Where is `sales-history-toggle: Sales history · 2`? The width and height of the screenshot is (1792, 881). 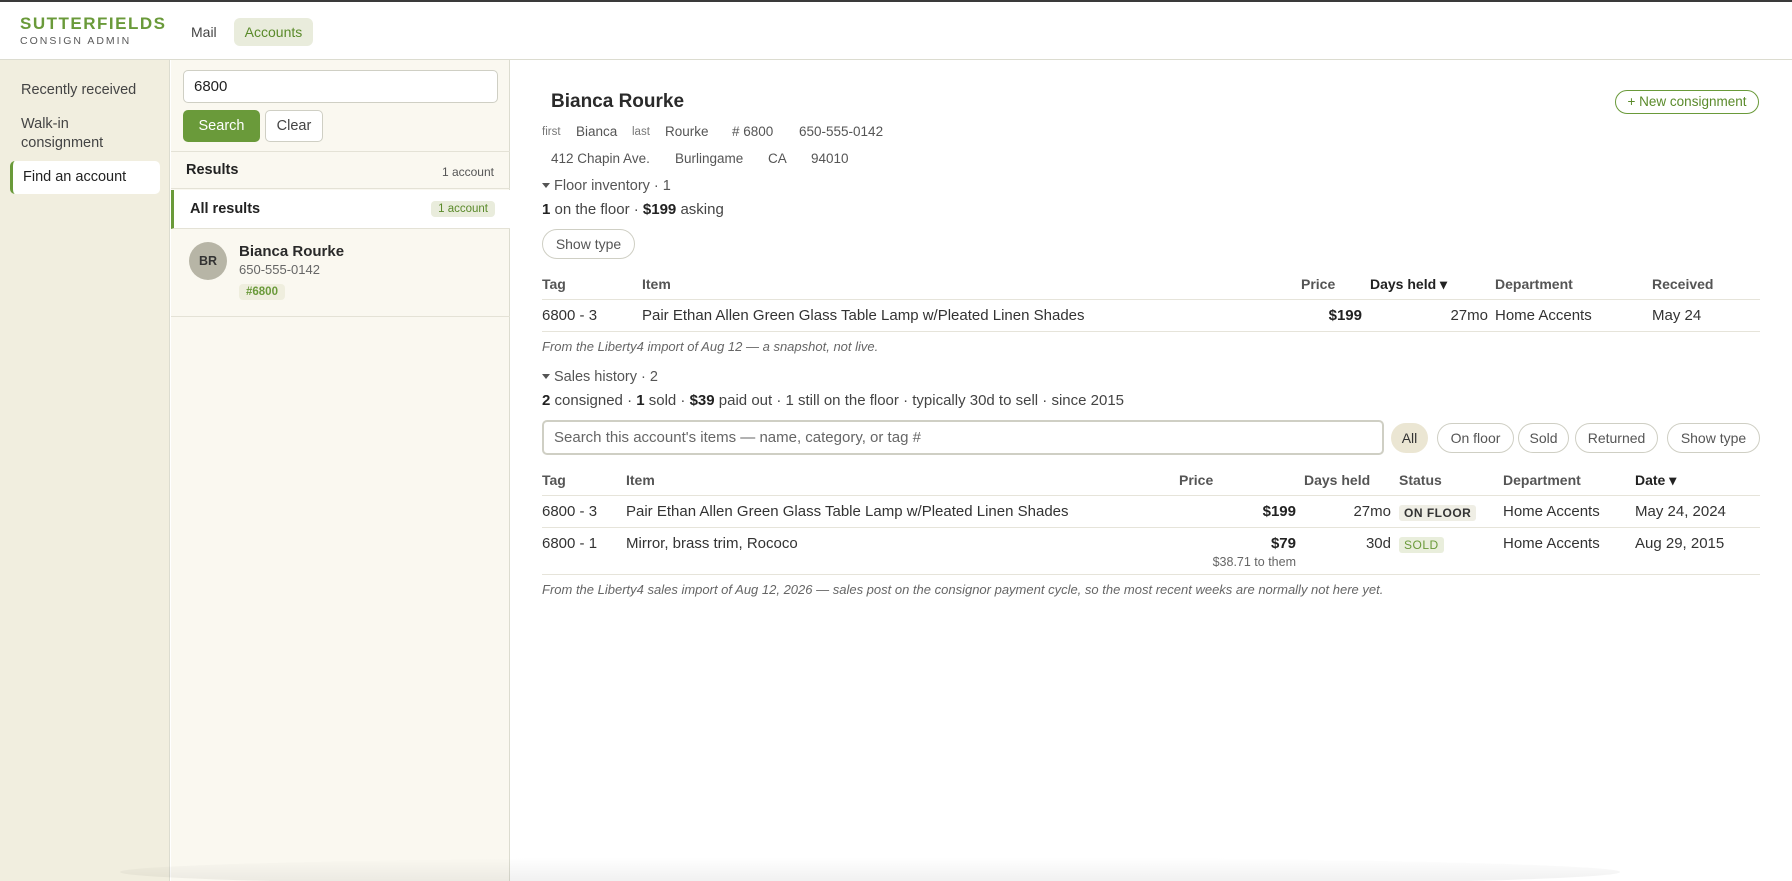 sales-history-toggle: Sales history · 2 is located at coordinates (600, 377).